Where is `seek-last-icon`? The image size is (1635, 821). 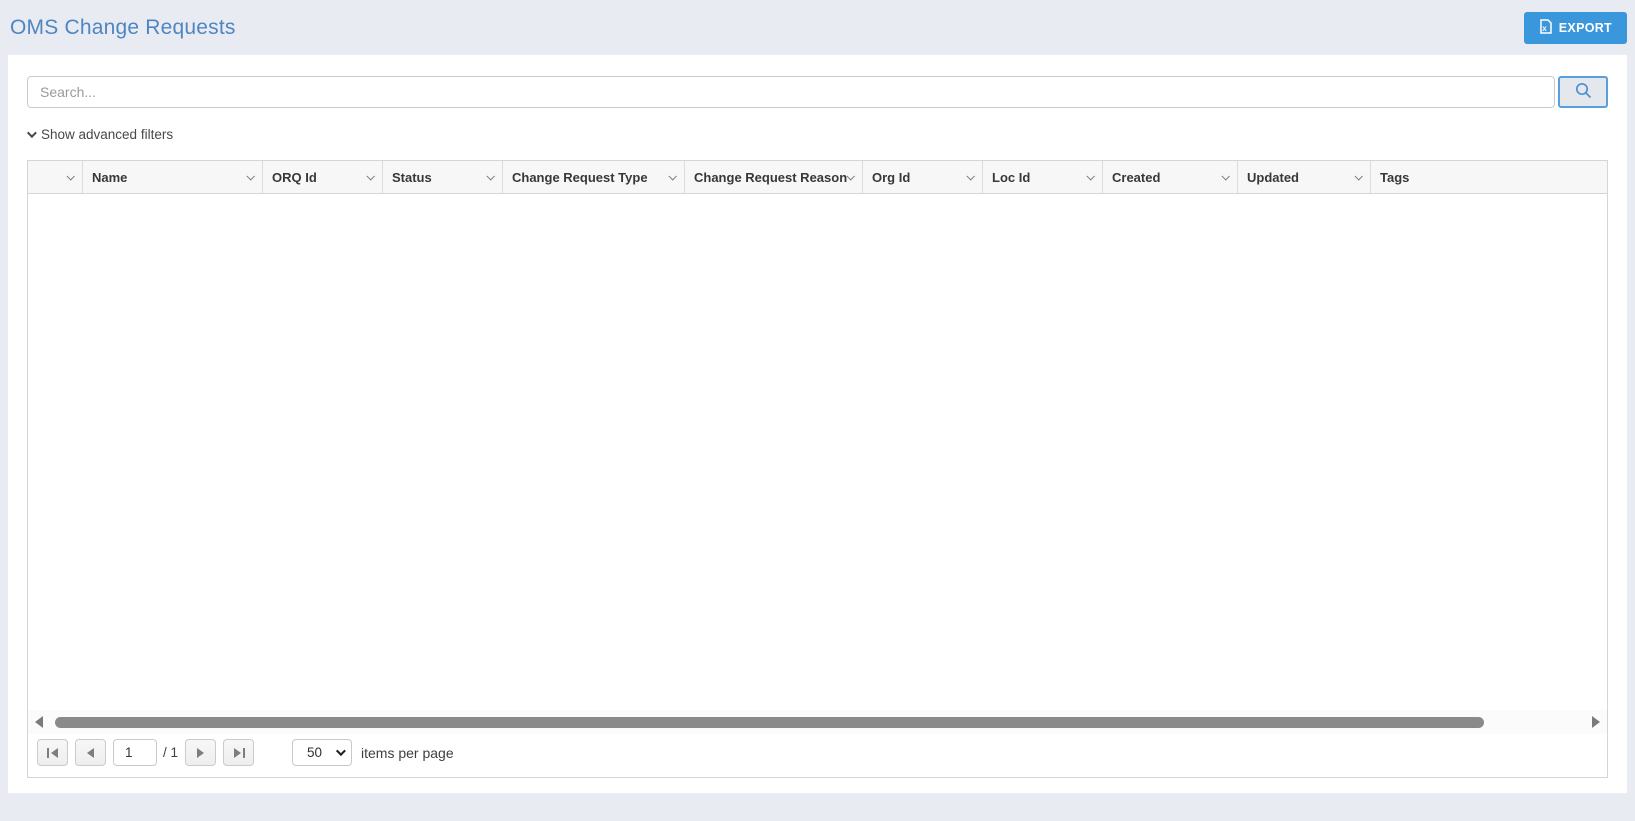 seek-last-icon is located at coordinates (239, 752).